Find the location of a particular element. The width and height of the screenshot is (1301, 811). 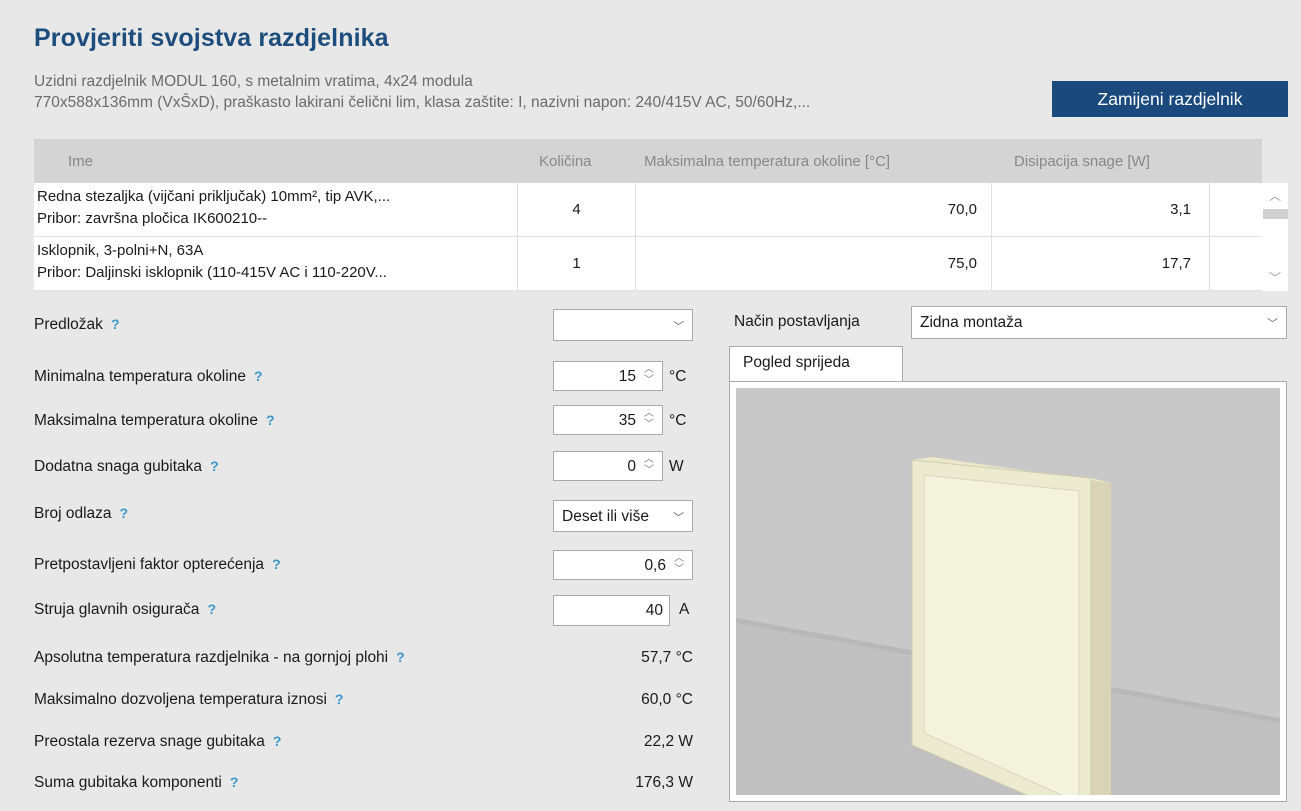

load-factor-row: Pretpostavljeni faktor opterećenja? is located at coordinates (157, 565).